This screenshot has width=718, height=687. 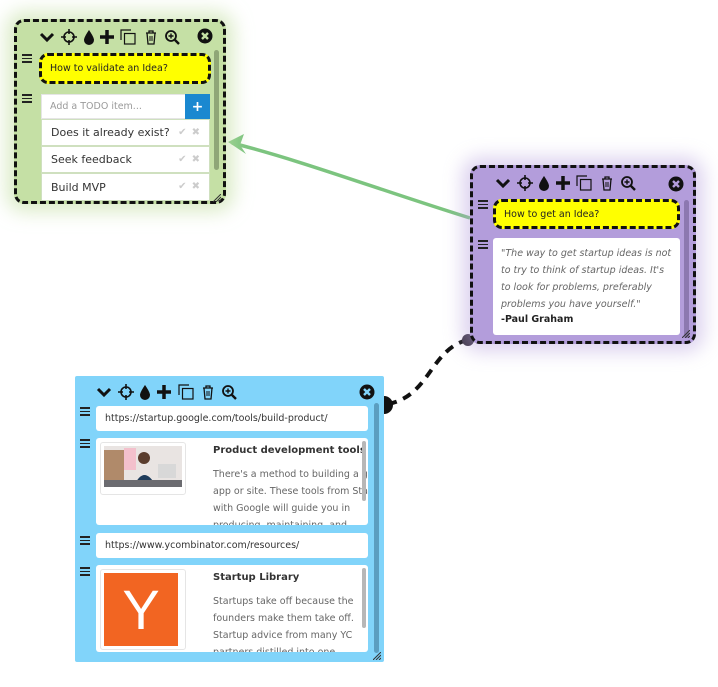 What do you see at coordinates (537, 319) in the screenshot?
I see `quote-author: -Paul Graham` at bounding box center [537, 319].